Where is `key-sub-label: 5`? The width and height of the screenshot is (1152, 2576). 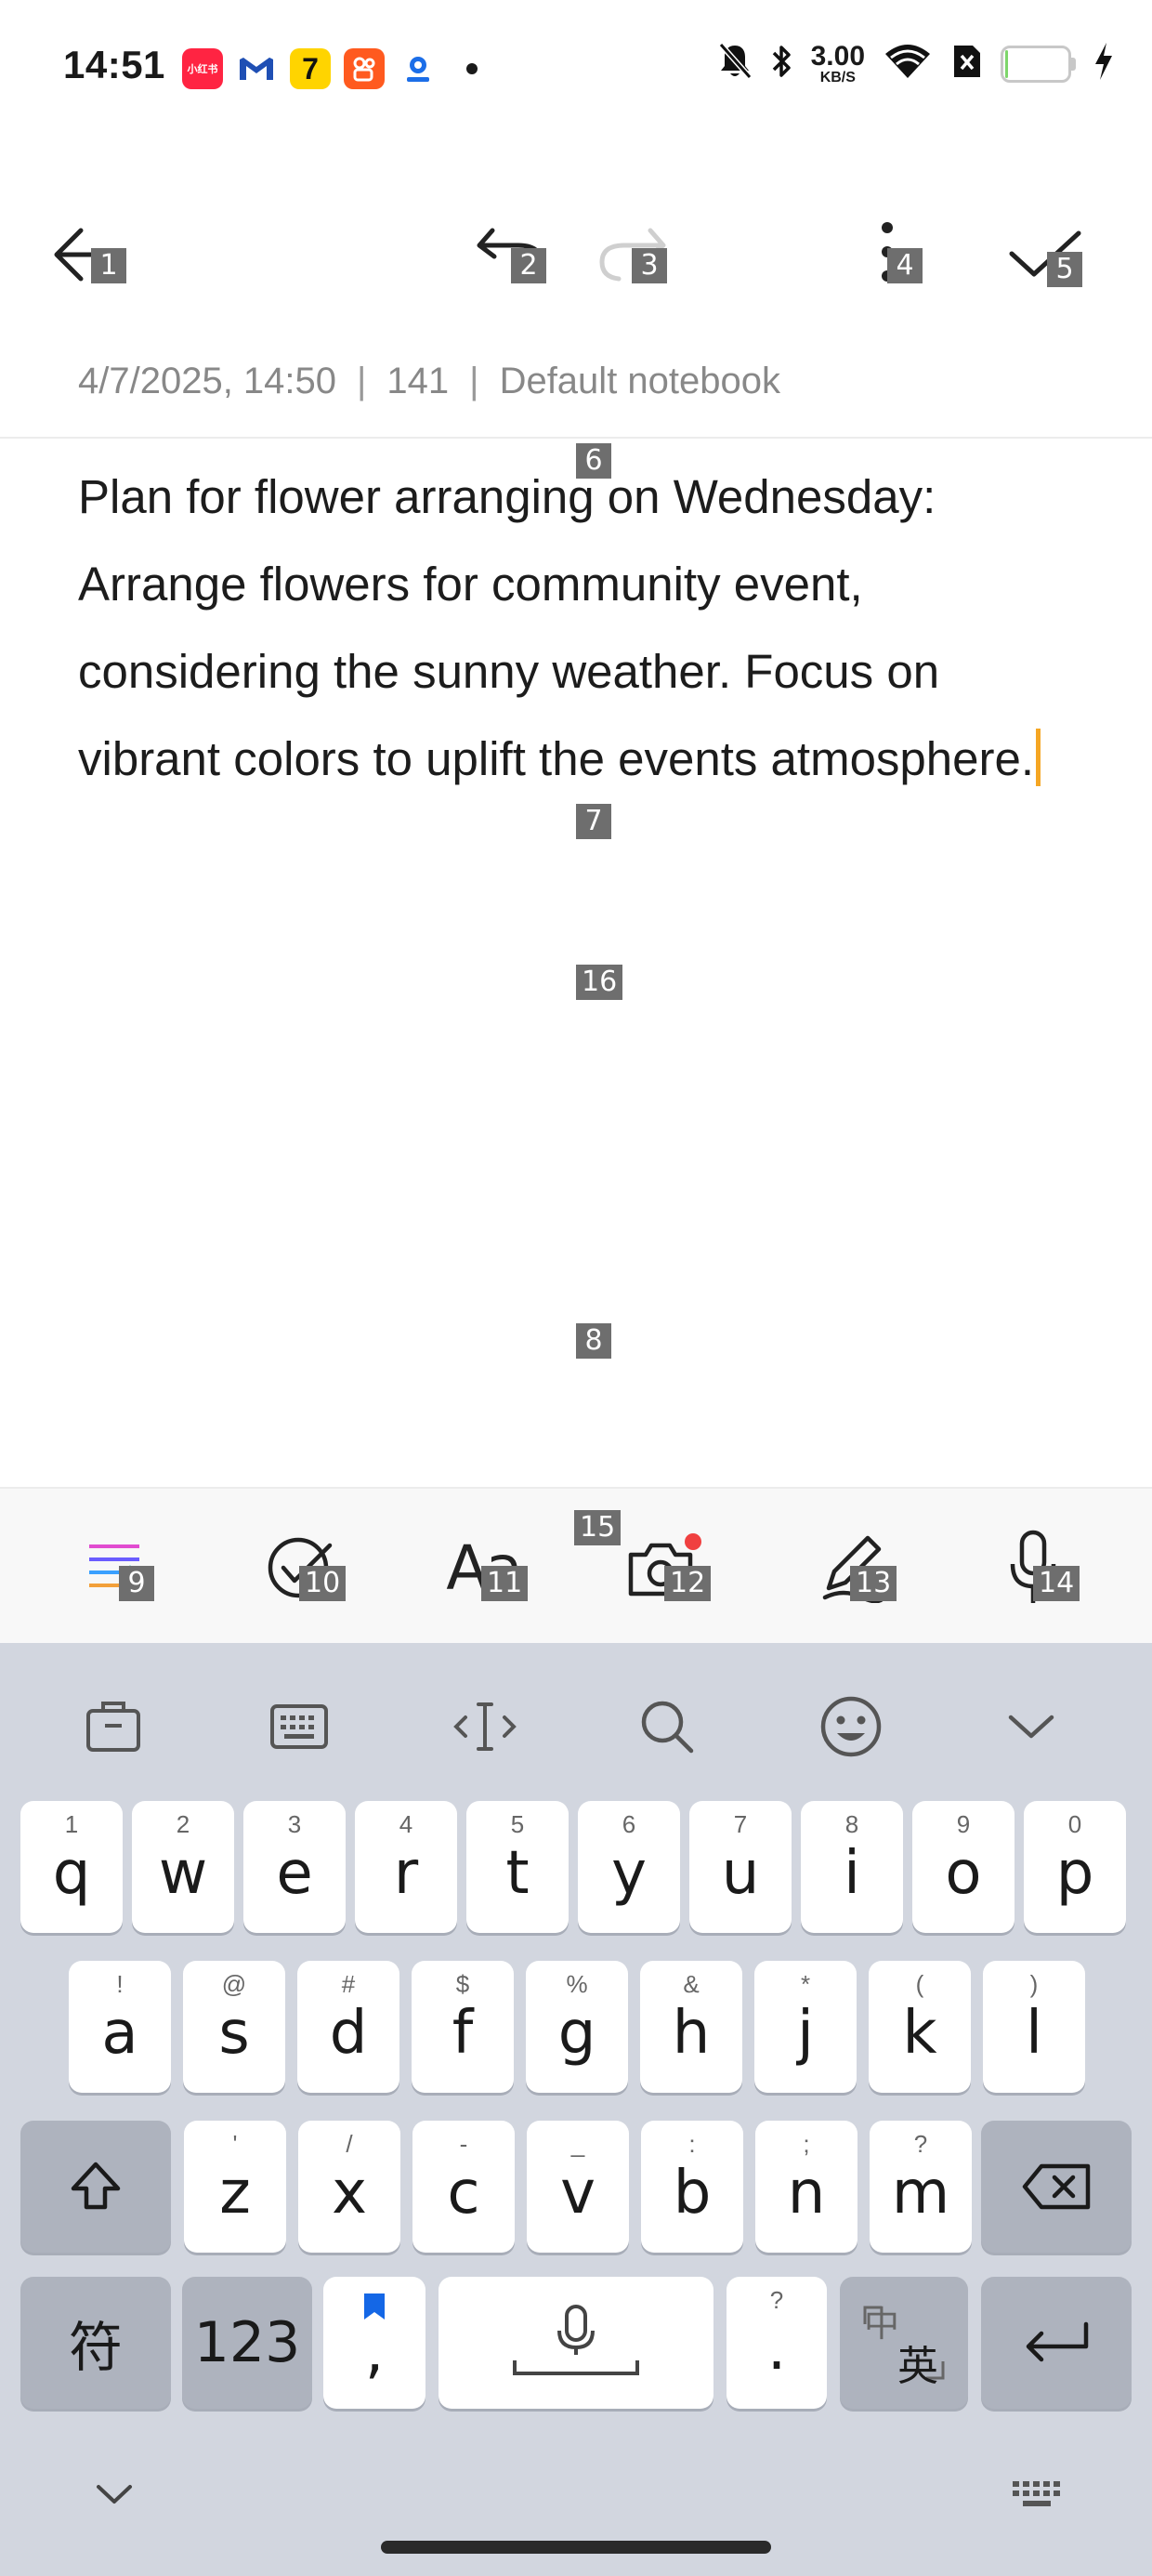
key-sub-label: 5 is located at coordinates (517, 1824).